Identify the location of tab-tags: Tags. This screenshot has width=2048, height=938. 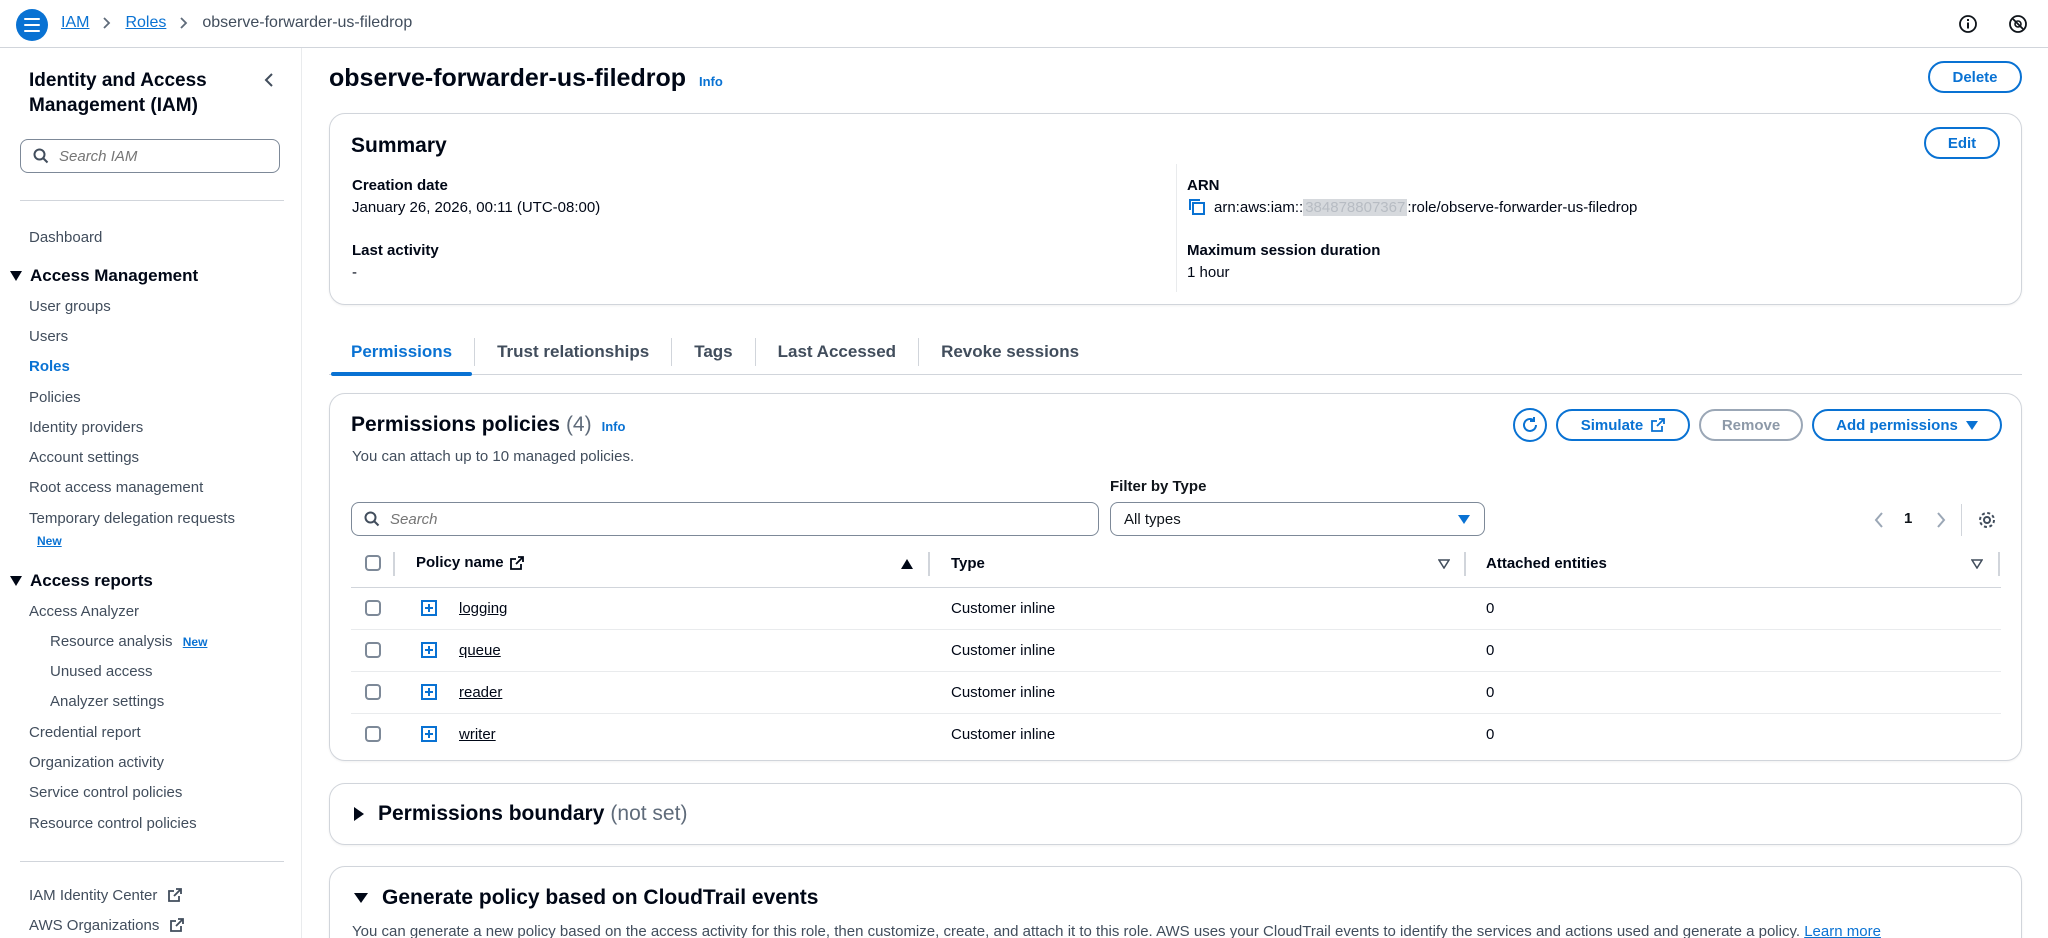
(713, 352).